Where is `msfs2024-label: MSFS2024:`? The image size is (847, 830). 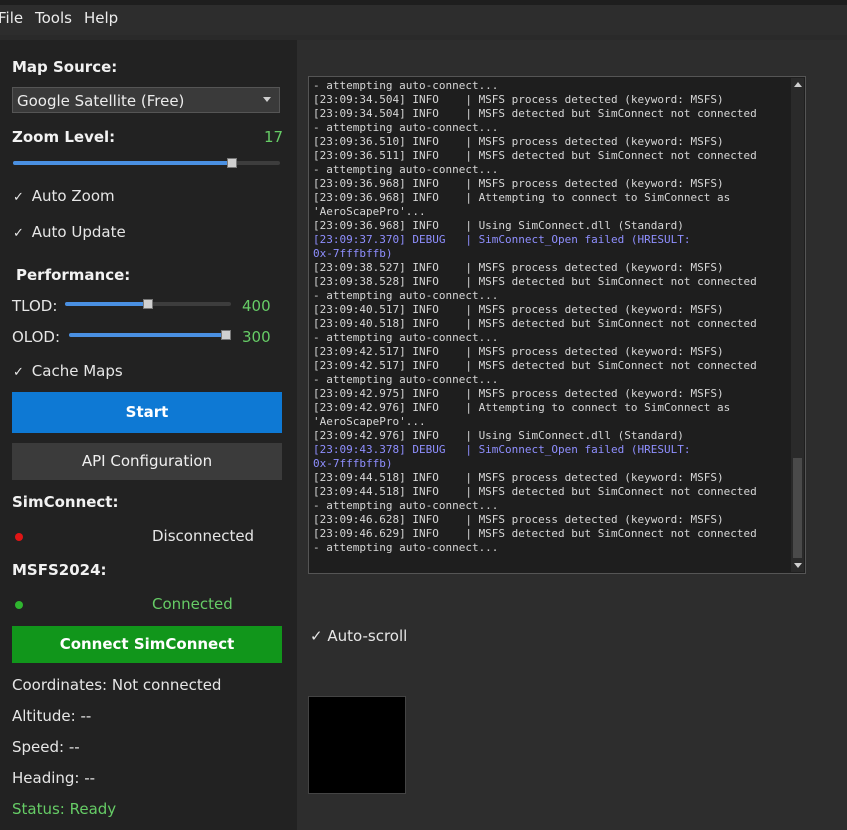
msfs2024-label: MSFS2024: is located at coordinates (59, 570).